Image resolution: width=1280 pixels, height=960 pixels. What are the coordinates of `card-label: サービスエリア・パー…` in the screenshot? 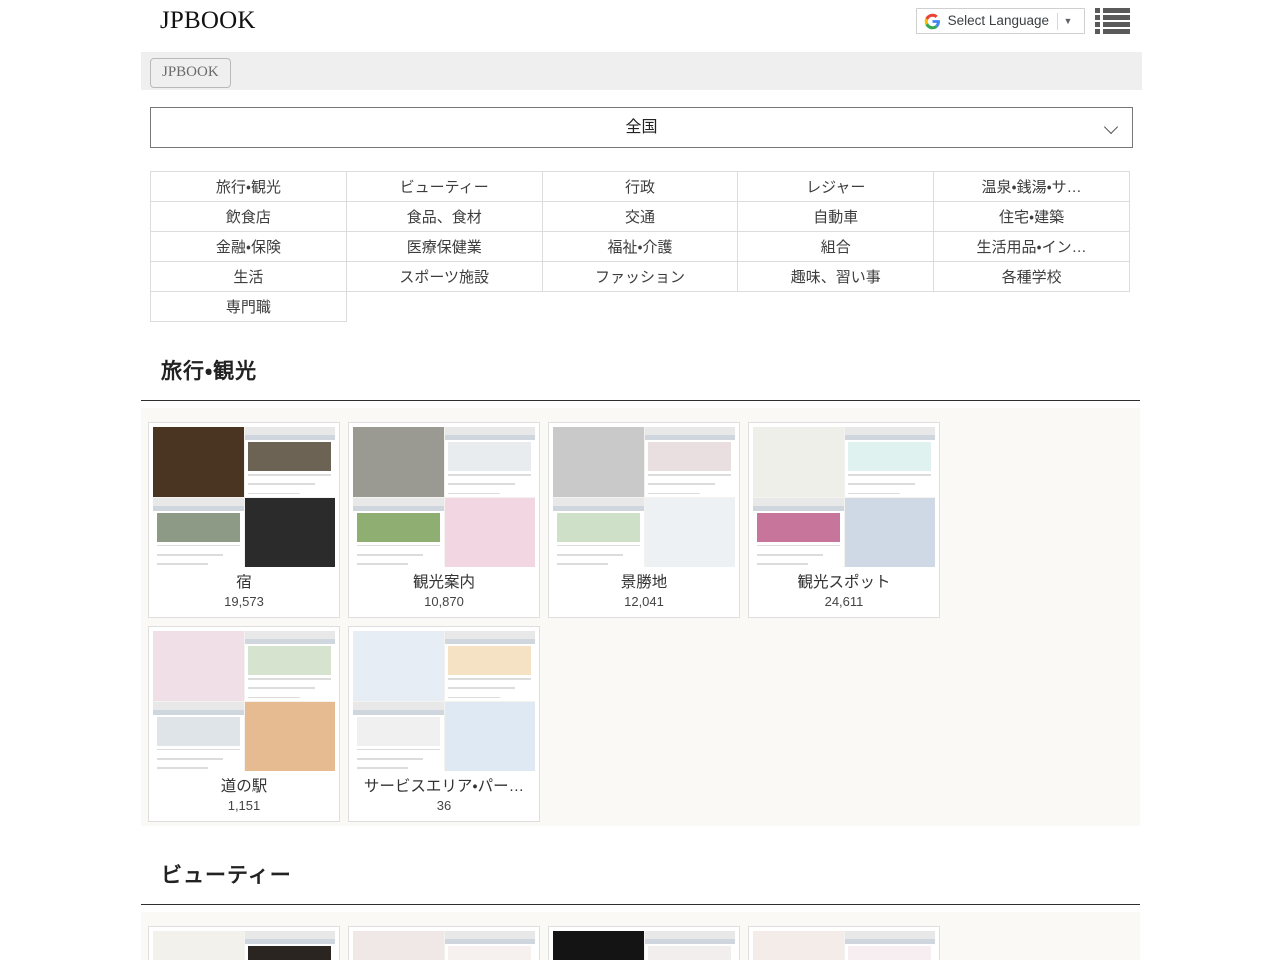 It's located at (444, 786).